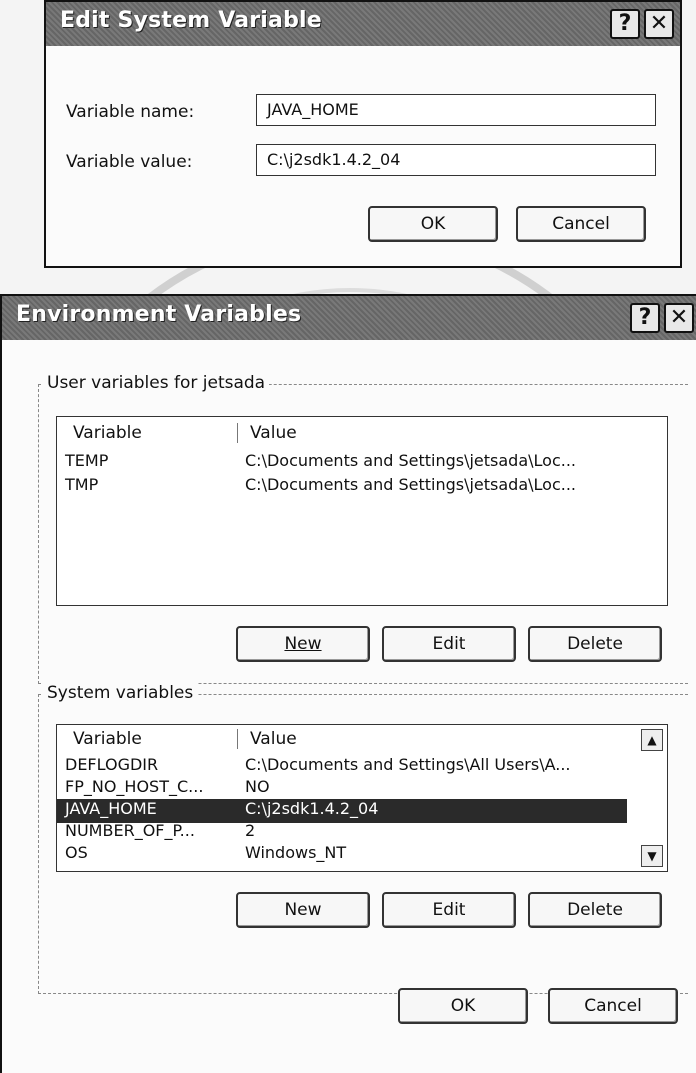 Image resolution: width=696 pixels, height=1073 pixels. I want to click on env-dialog-title: Environment Variables, so click(159, 314).